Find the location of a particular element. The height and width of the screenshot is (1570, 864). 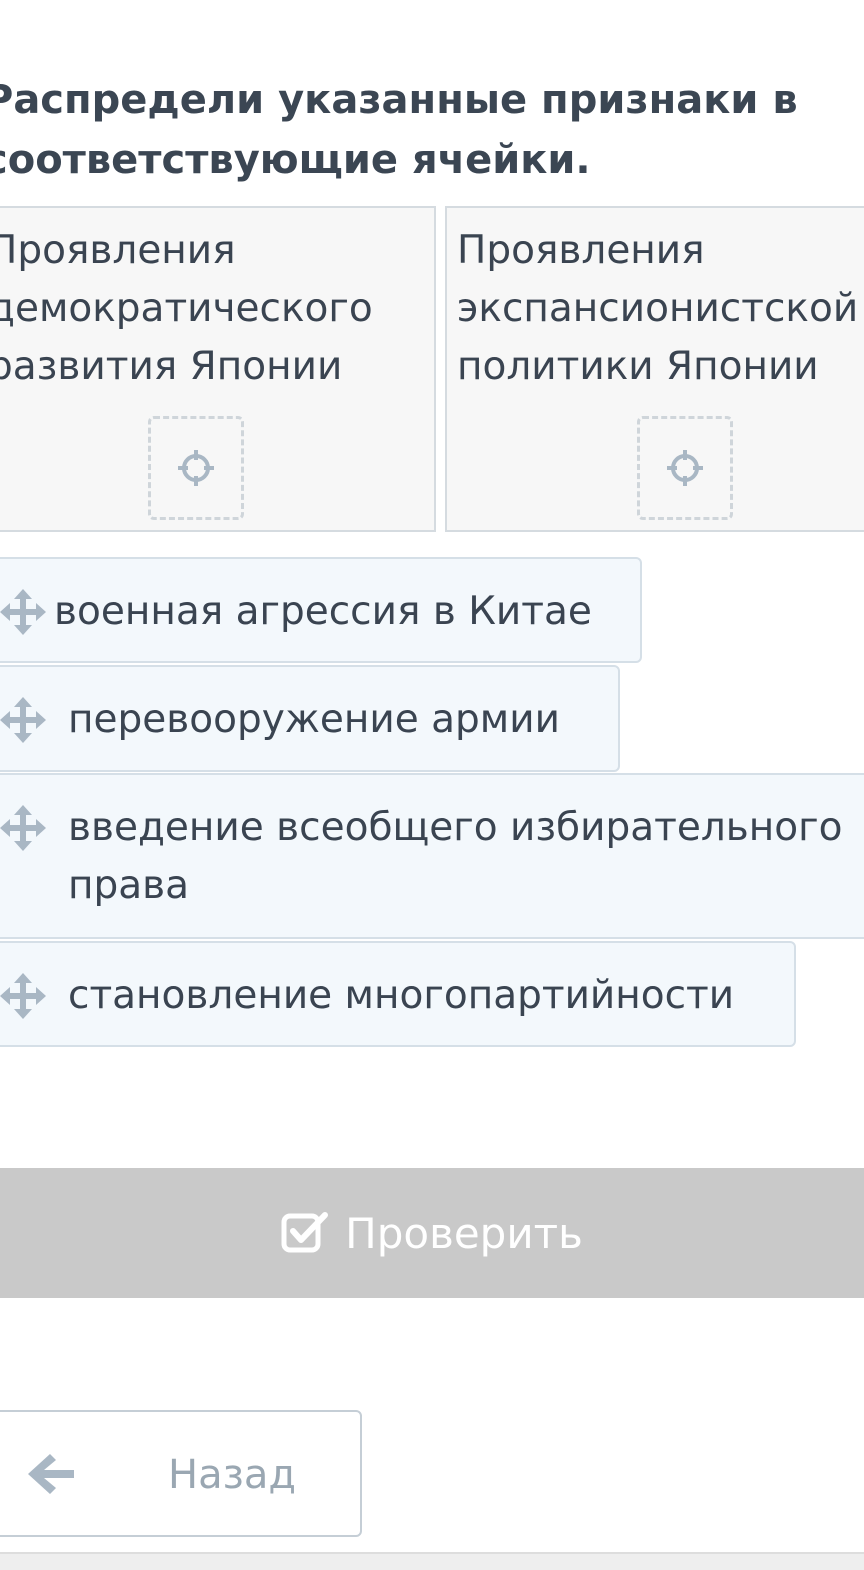

arrow-left-icon is located at coordinates (51, 1474).